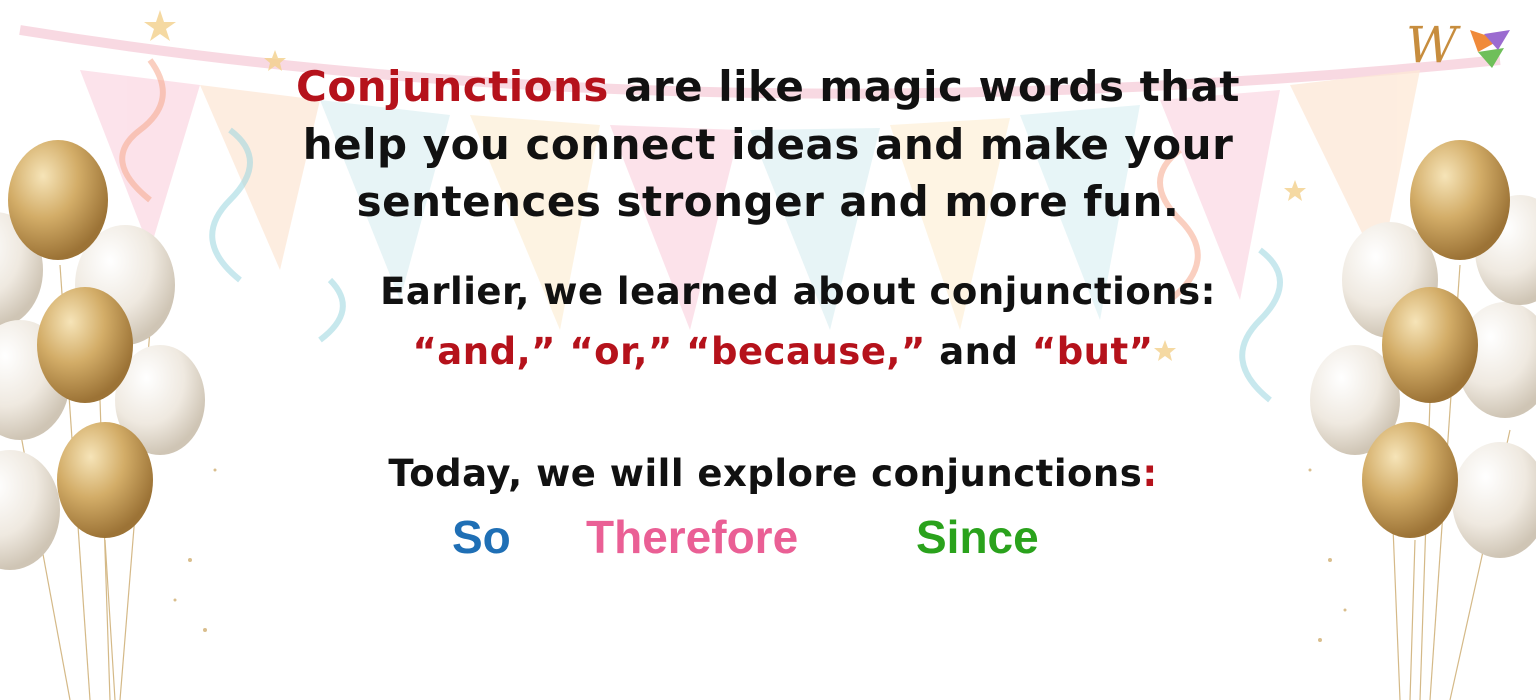 This screenshot has width=1536, height=700. Describe the element at coordinates (692, 537) in the screenshot. I see `word-therefore: Therefore` at that location.